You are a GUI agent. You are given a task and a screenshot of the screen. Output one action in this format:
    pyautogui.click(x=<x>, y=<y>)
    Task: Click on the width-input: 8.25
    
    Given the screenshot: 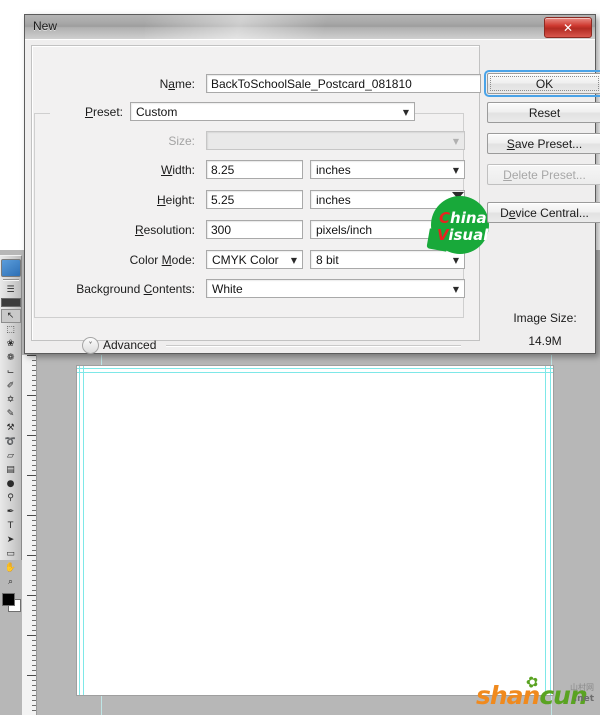 What is the action you would take?
    pyautogui.click(x=254, y=169)
    